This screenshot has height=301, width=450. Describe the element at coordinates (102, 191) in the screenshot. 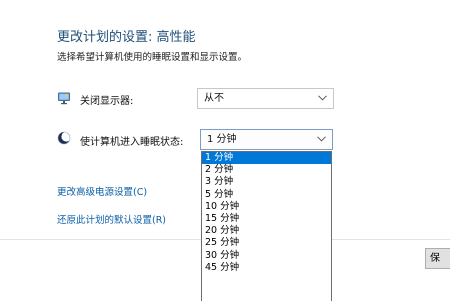

I see `advanced-power-settings-link: 更改高级电源设置(C)` at that location.